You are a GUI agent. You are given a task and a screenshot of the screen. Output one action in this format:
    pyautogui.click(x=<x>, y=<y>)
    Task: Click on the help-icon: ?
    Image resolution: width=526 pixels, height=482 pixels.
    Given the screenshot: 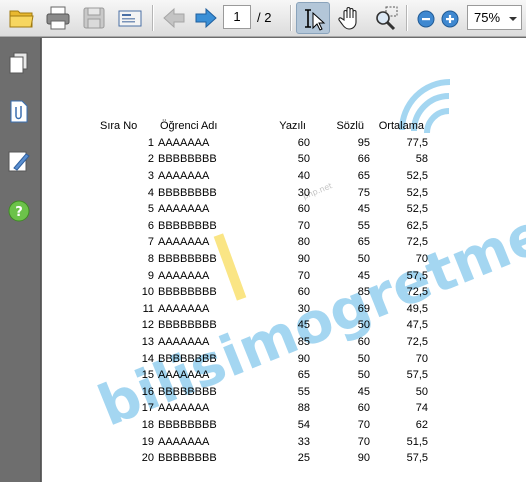 What is the action you would take?
    pyautogui.click(x=19, y=211)
    